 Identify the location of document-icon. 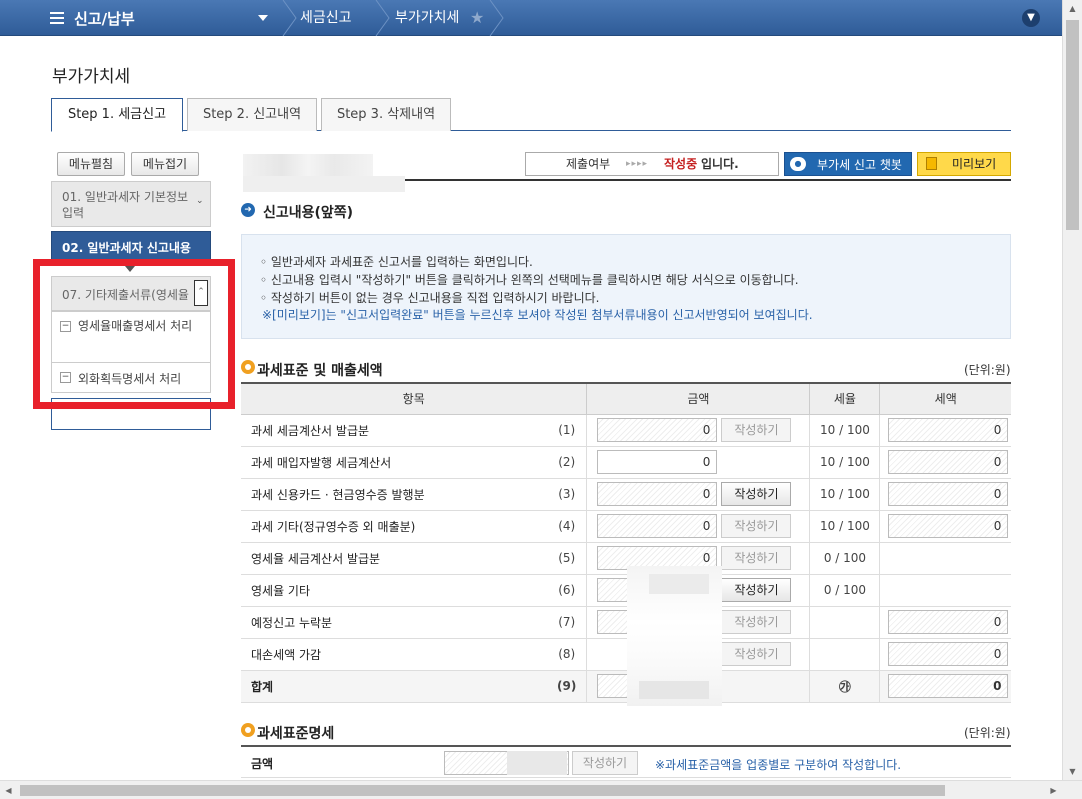
(931, 163).